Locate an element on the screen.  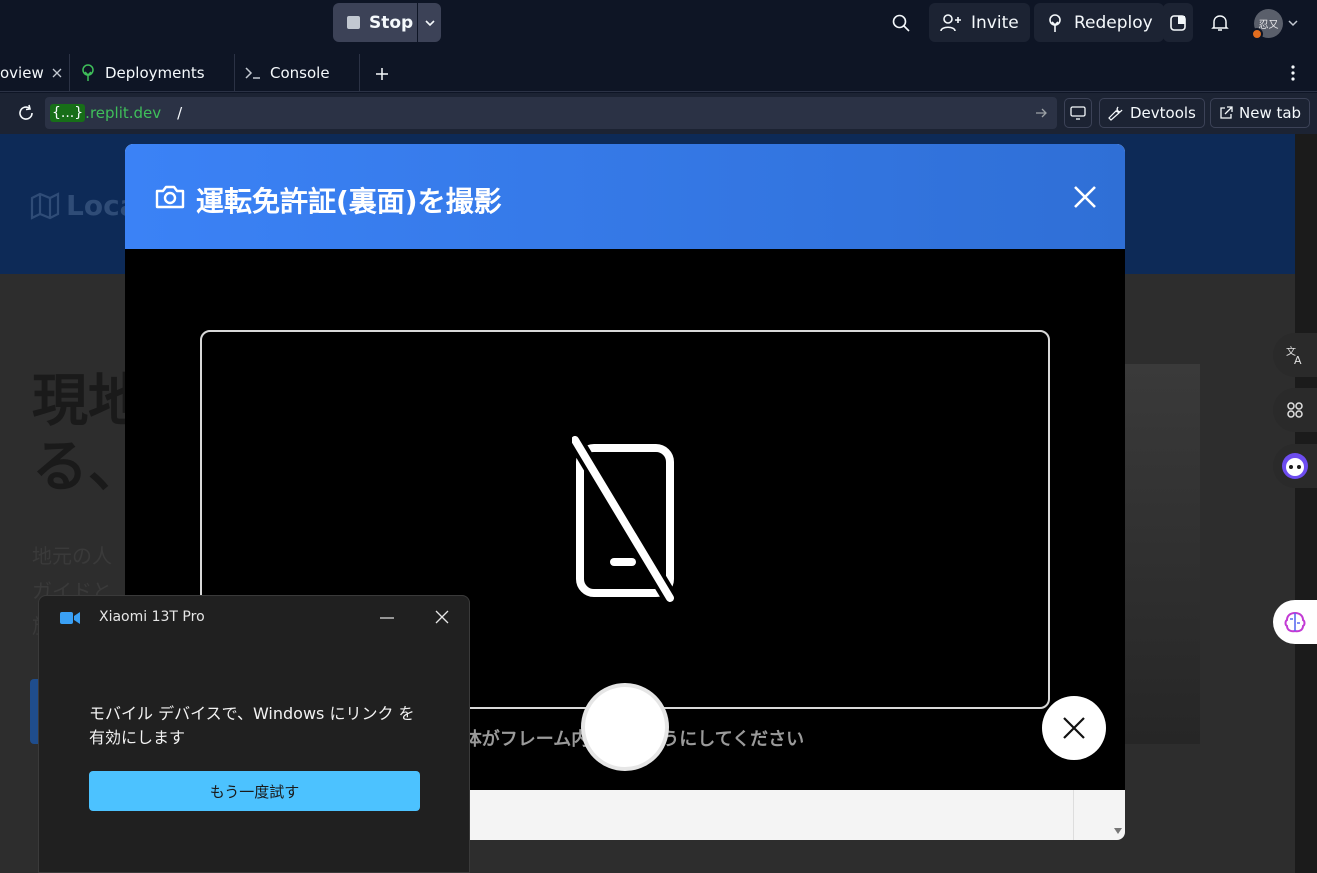
bot-face-icon is located at coordinates (1295, 466).